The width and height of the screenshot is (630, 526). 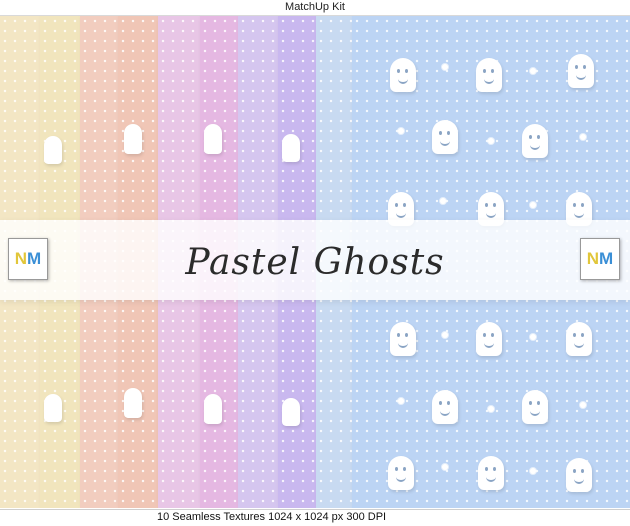 I want to click on product-title: Pastel Ghosts, so click(x=315, y=262).